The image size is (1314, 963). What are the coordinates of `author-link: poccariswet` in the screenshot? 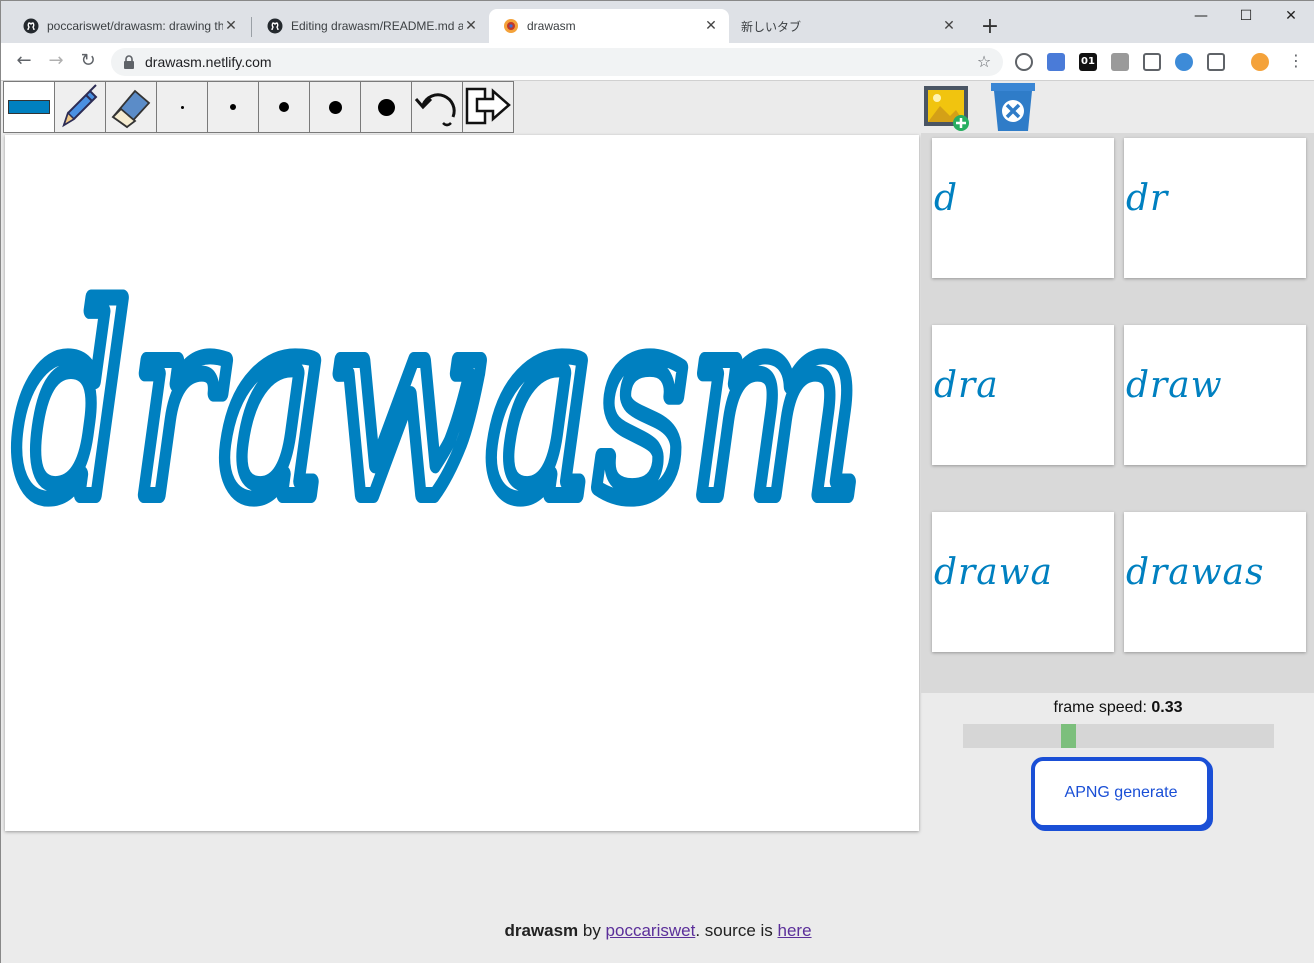 It's located at (651, 930).